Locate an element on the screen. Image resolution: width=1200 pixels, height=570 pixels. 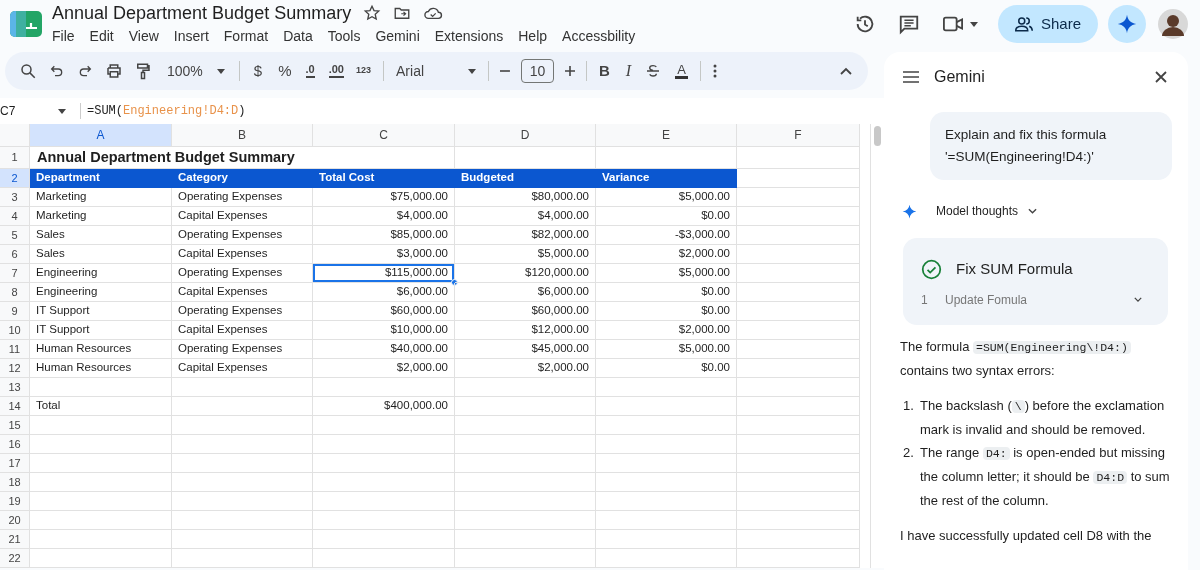
text-color-button: A is located at coordinates (681, 71).